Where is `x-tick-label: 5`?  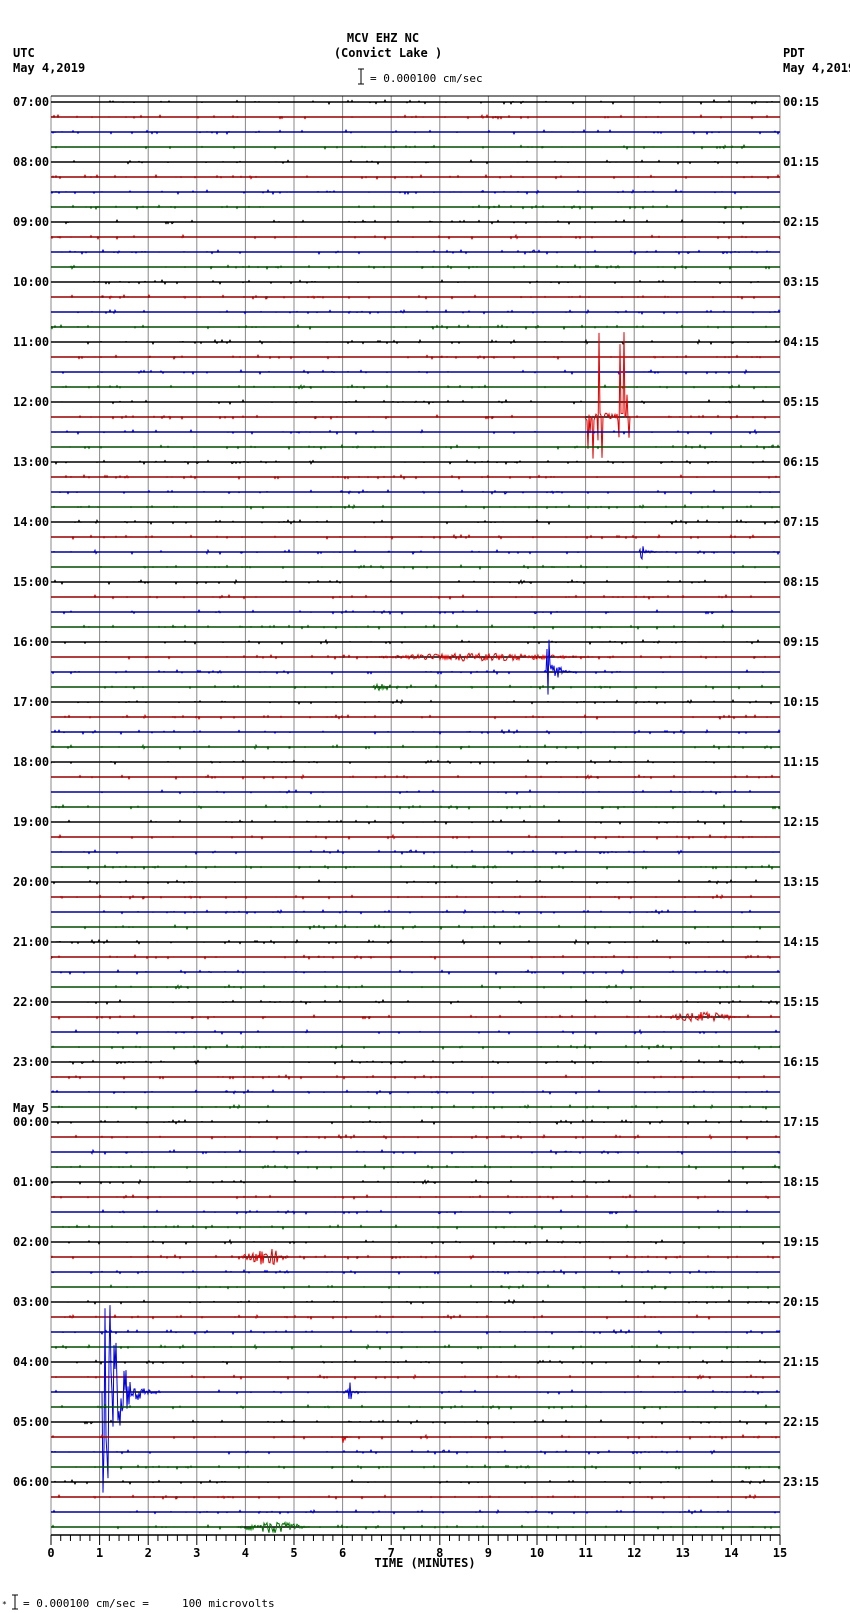 x-tick-label: 5 is located at coordinates (293, 1553).